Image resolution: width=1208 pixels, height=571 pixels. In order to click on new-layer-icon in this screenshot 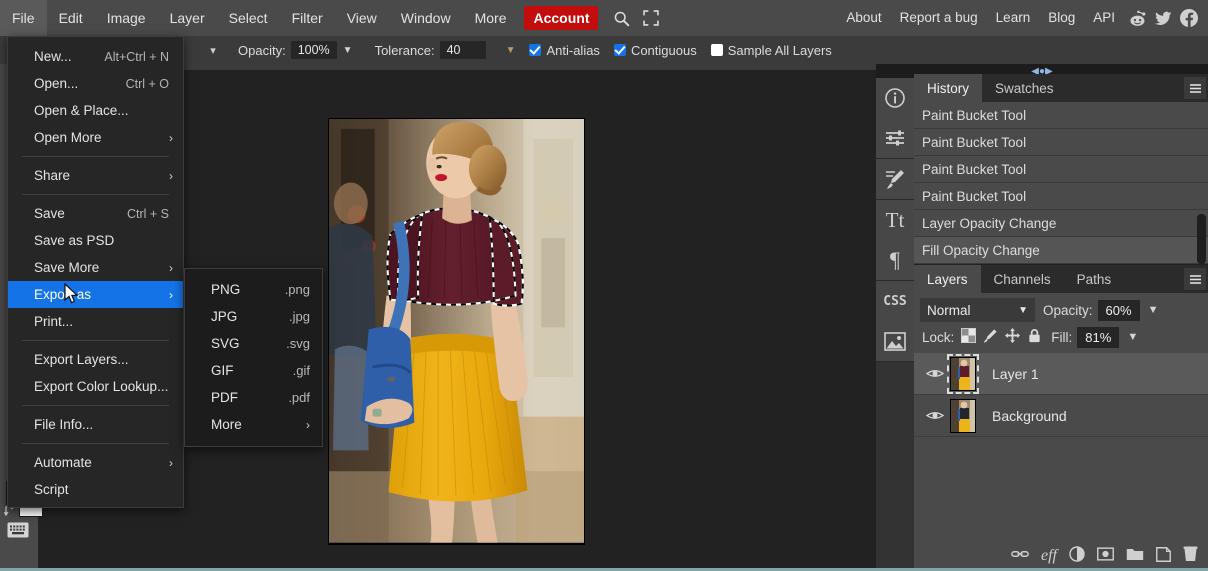, I will do `click(1163, 555)`.